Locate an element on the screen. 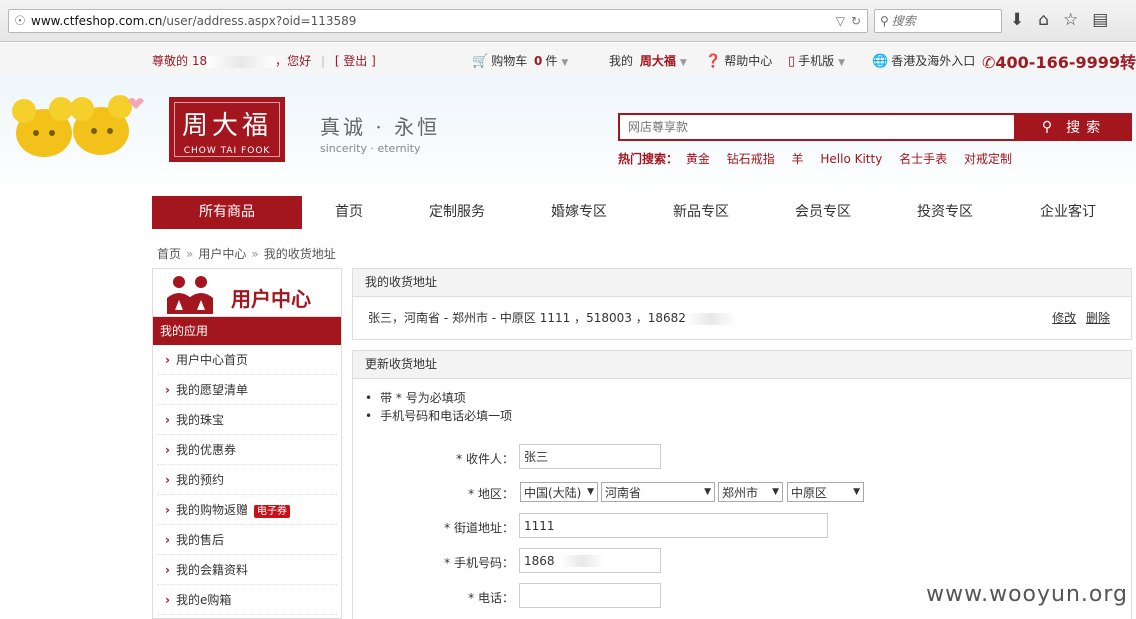 The height and width of the screenshot is (619, 1136). sidebar-item-label: 我的愿望清单 is located at coordinates (211, 390).